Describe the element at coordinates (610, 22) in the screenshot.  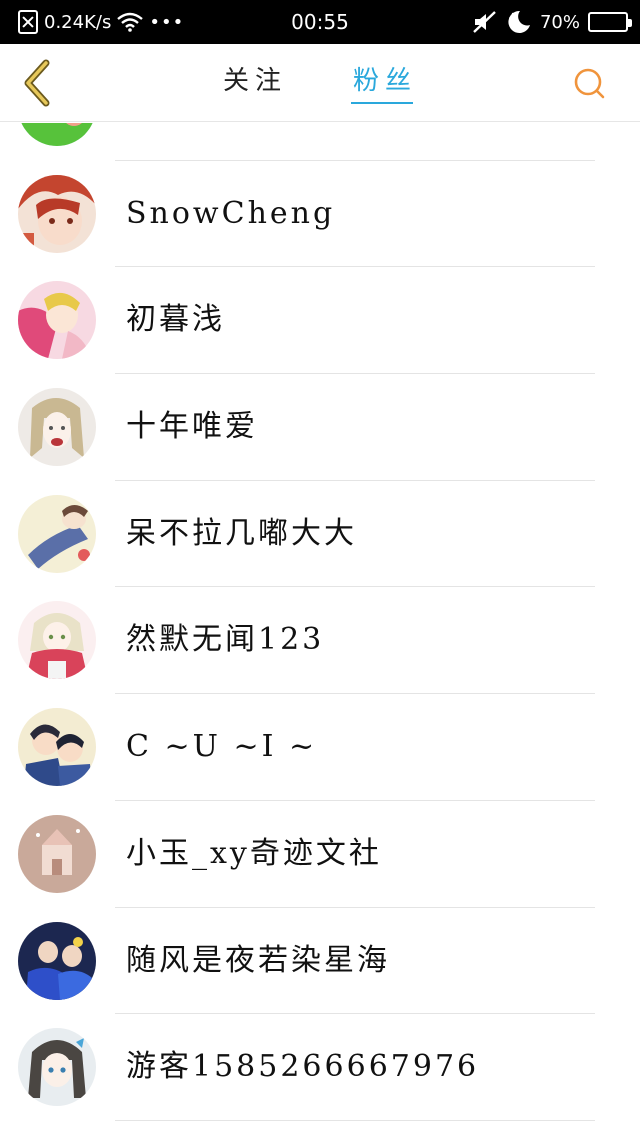
I see `battery-icon` at that location.